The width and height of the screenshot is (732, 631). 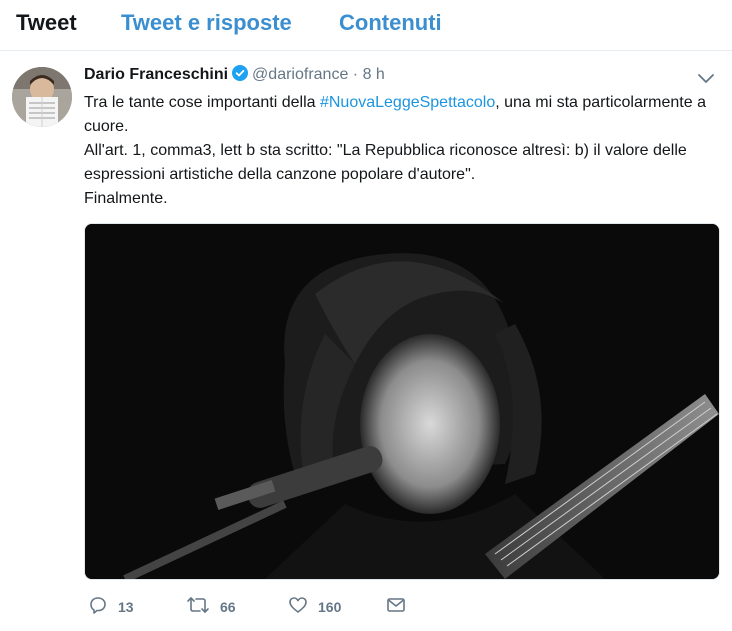 What do you see at coordinates (111, 607) in the screenshot?
I see `reply-button: 13` at bounding box center [111, 607].